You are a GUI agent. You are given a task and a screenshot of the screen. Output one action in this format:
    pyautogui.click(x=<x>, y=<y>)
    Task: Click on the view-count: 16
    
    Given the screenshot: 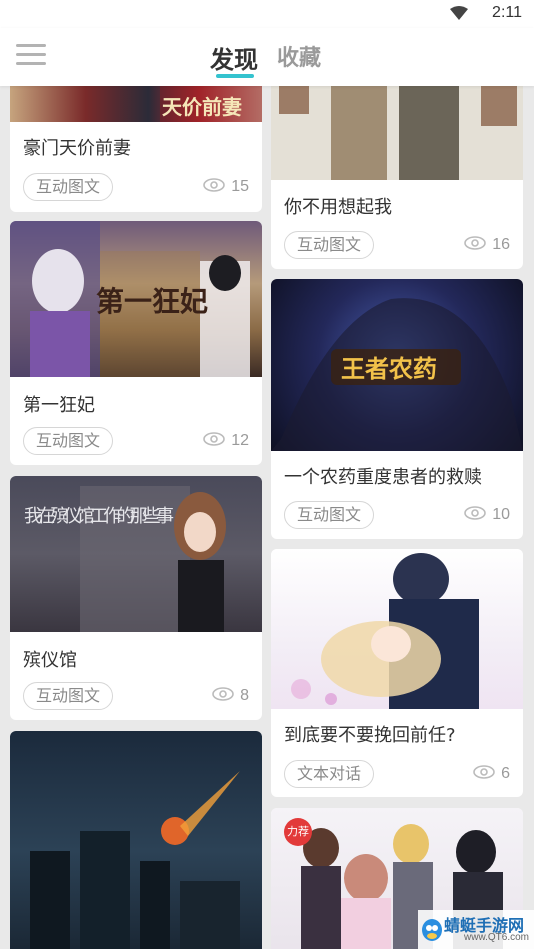 What is the action you would take?
    pyautogui.click(x=487, y=245)
    